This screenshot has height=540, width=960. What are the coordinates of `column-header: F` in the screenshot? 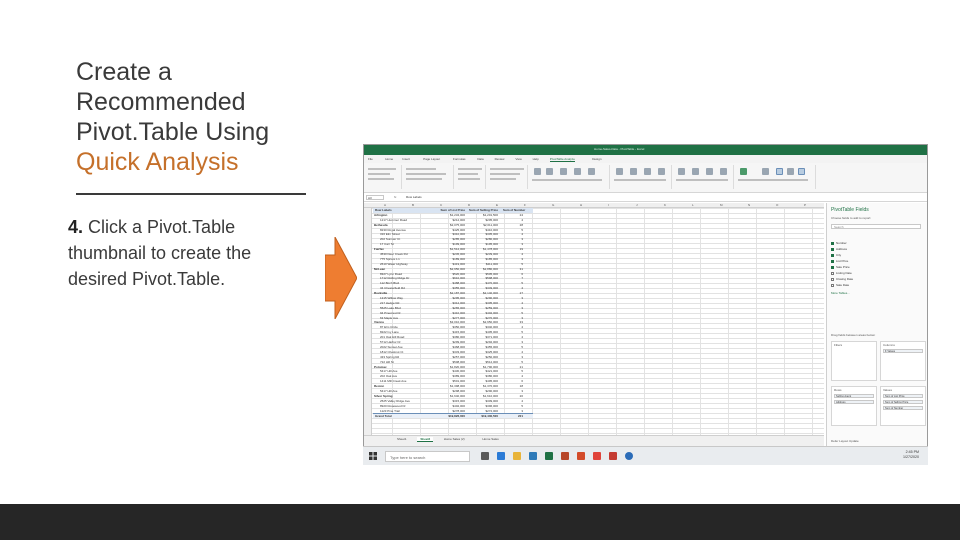 It's located at (525, 205).